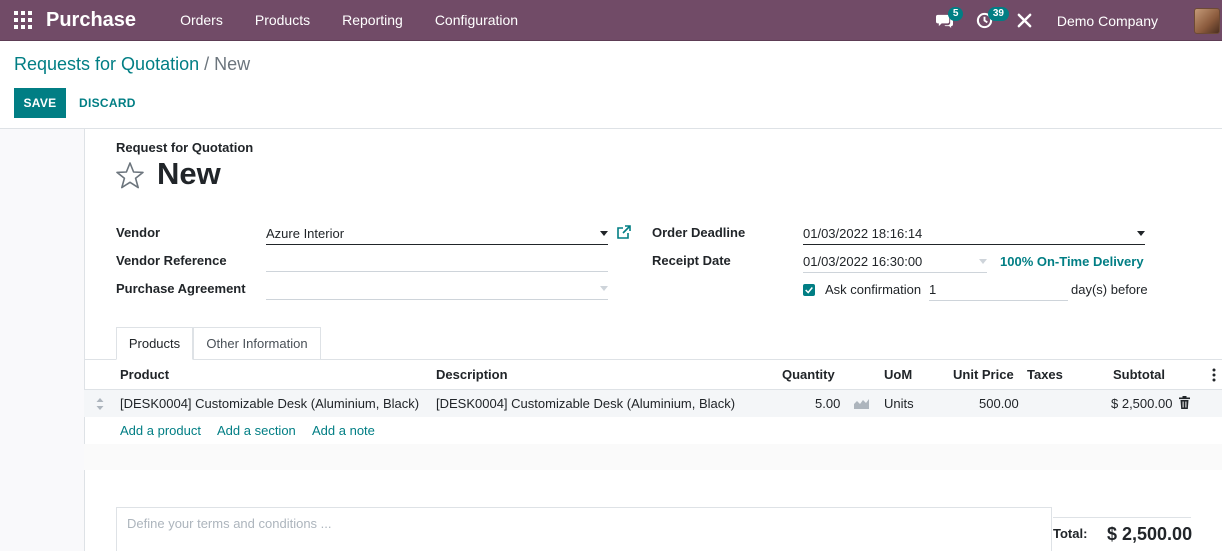 This screenshot has width=1222, height=551. Describe the element at coordinates (232, 64) in the screenshot. I see `breadcrumb-current: New` at that location.